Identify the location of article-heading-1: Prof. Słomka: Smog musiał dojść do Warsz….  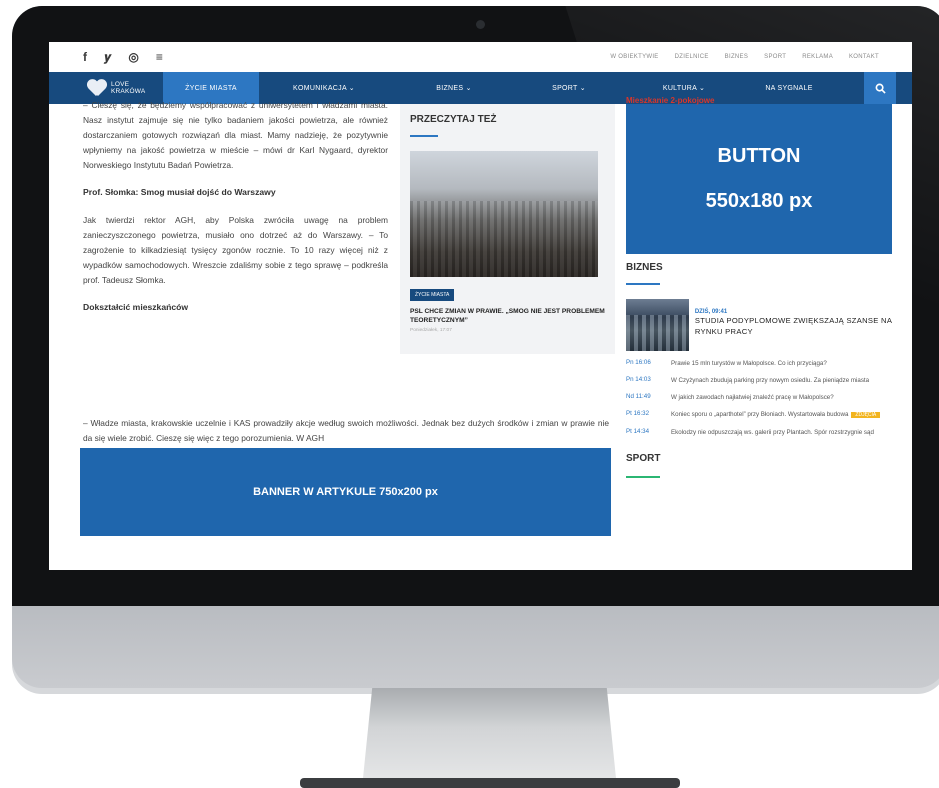
(179, 192).